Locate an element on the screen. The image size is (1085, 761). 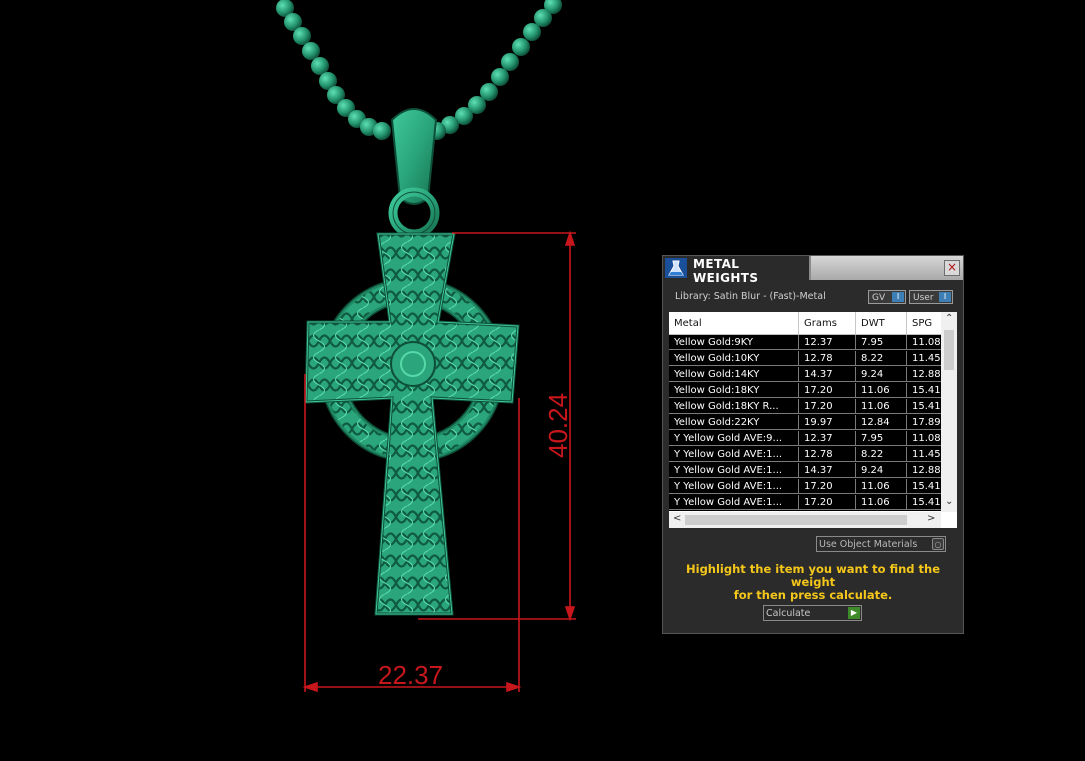
calculate-button: Calculate ▶ is located at coordinates (812, 613).